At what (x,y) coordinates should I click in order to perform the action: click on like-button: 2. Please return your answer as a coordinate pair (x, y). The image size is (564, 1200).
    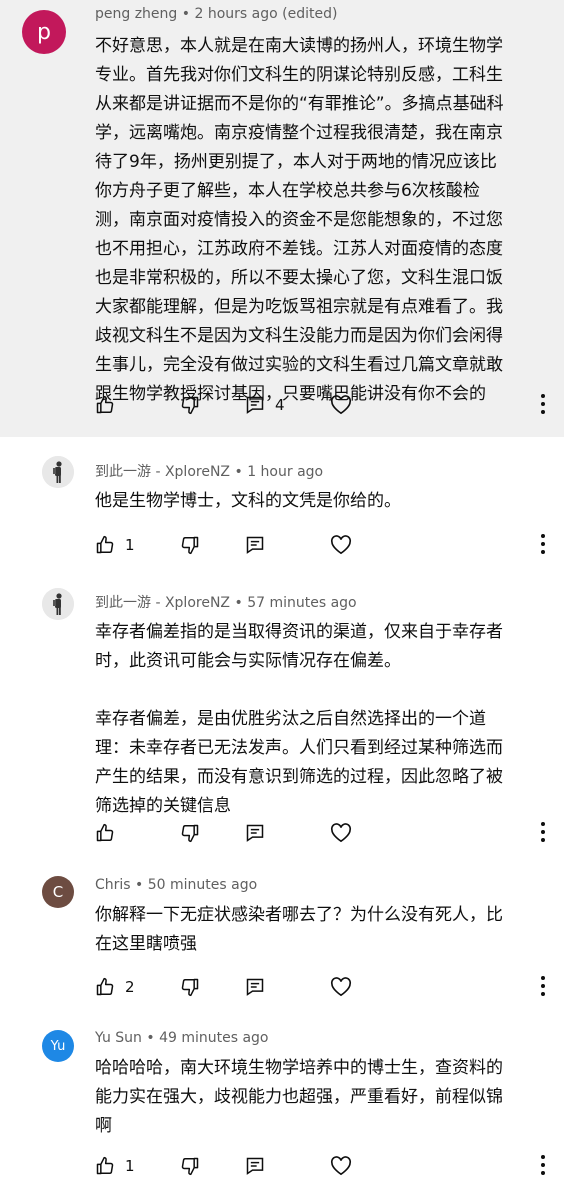
    Looking at the image, I should click on (115, 987).